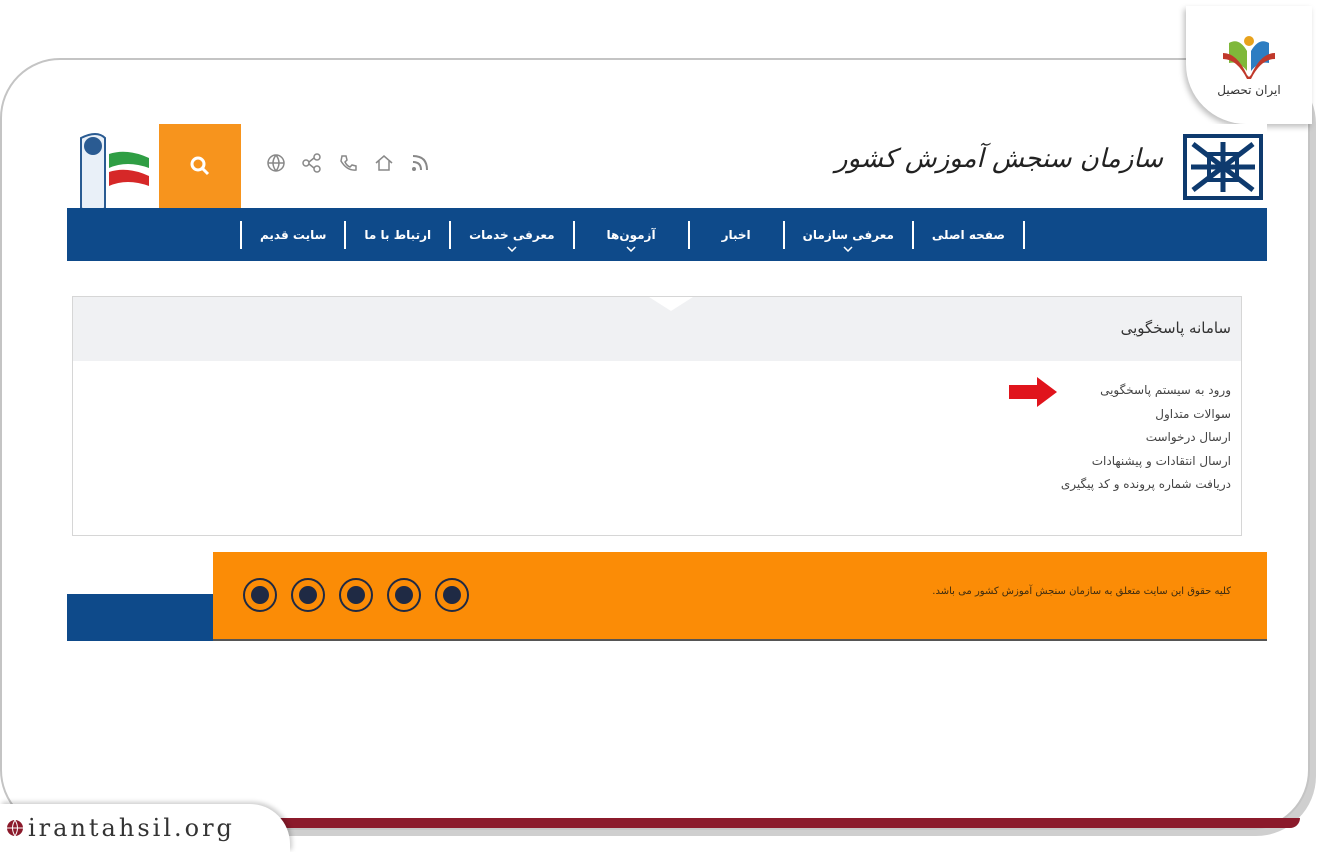 The image size is (1317, 852). I want to click on watermark-text: irantahsil.org, so click(131, 828).